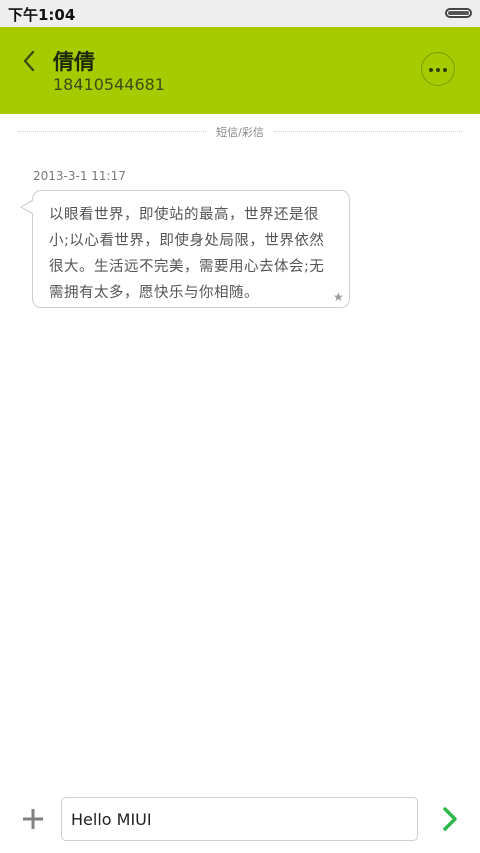 The image size is (480, 853). I want to click on send-button, so click(450, 819).